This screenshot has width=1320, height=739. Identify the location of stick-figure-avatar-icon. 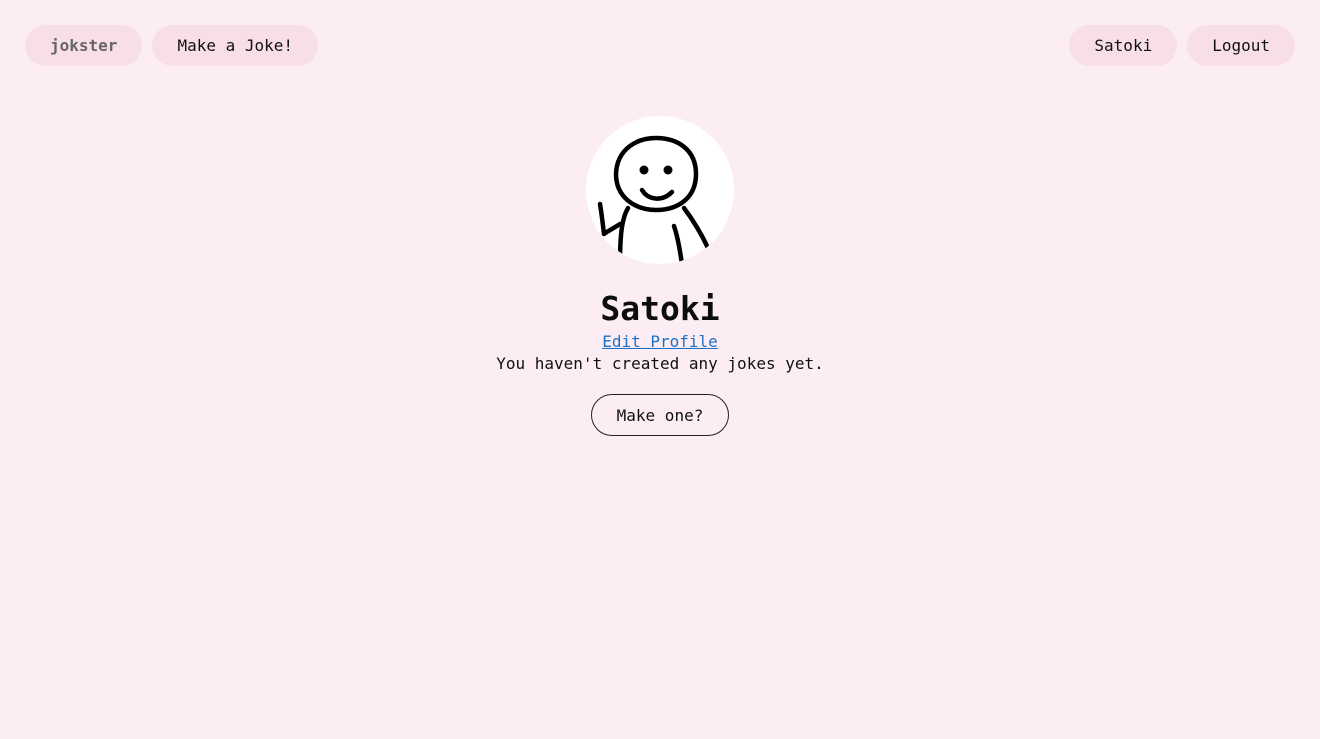
(660, 190).